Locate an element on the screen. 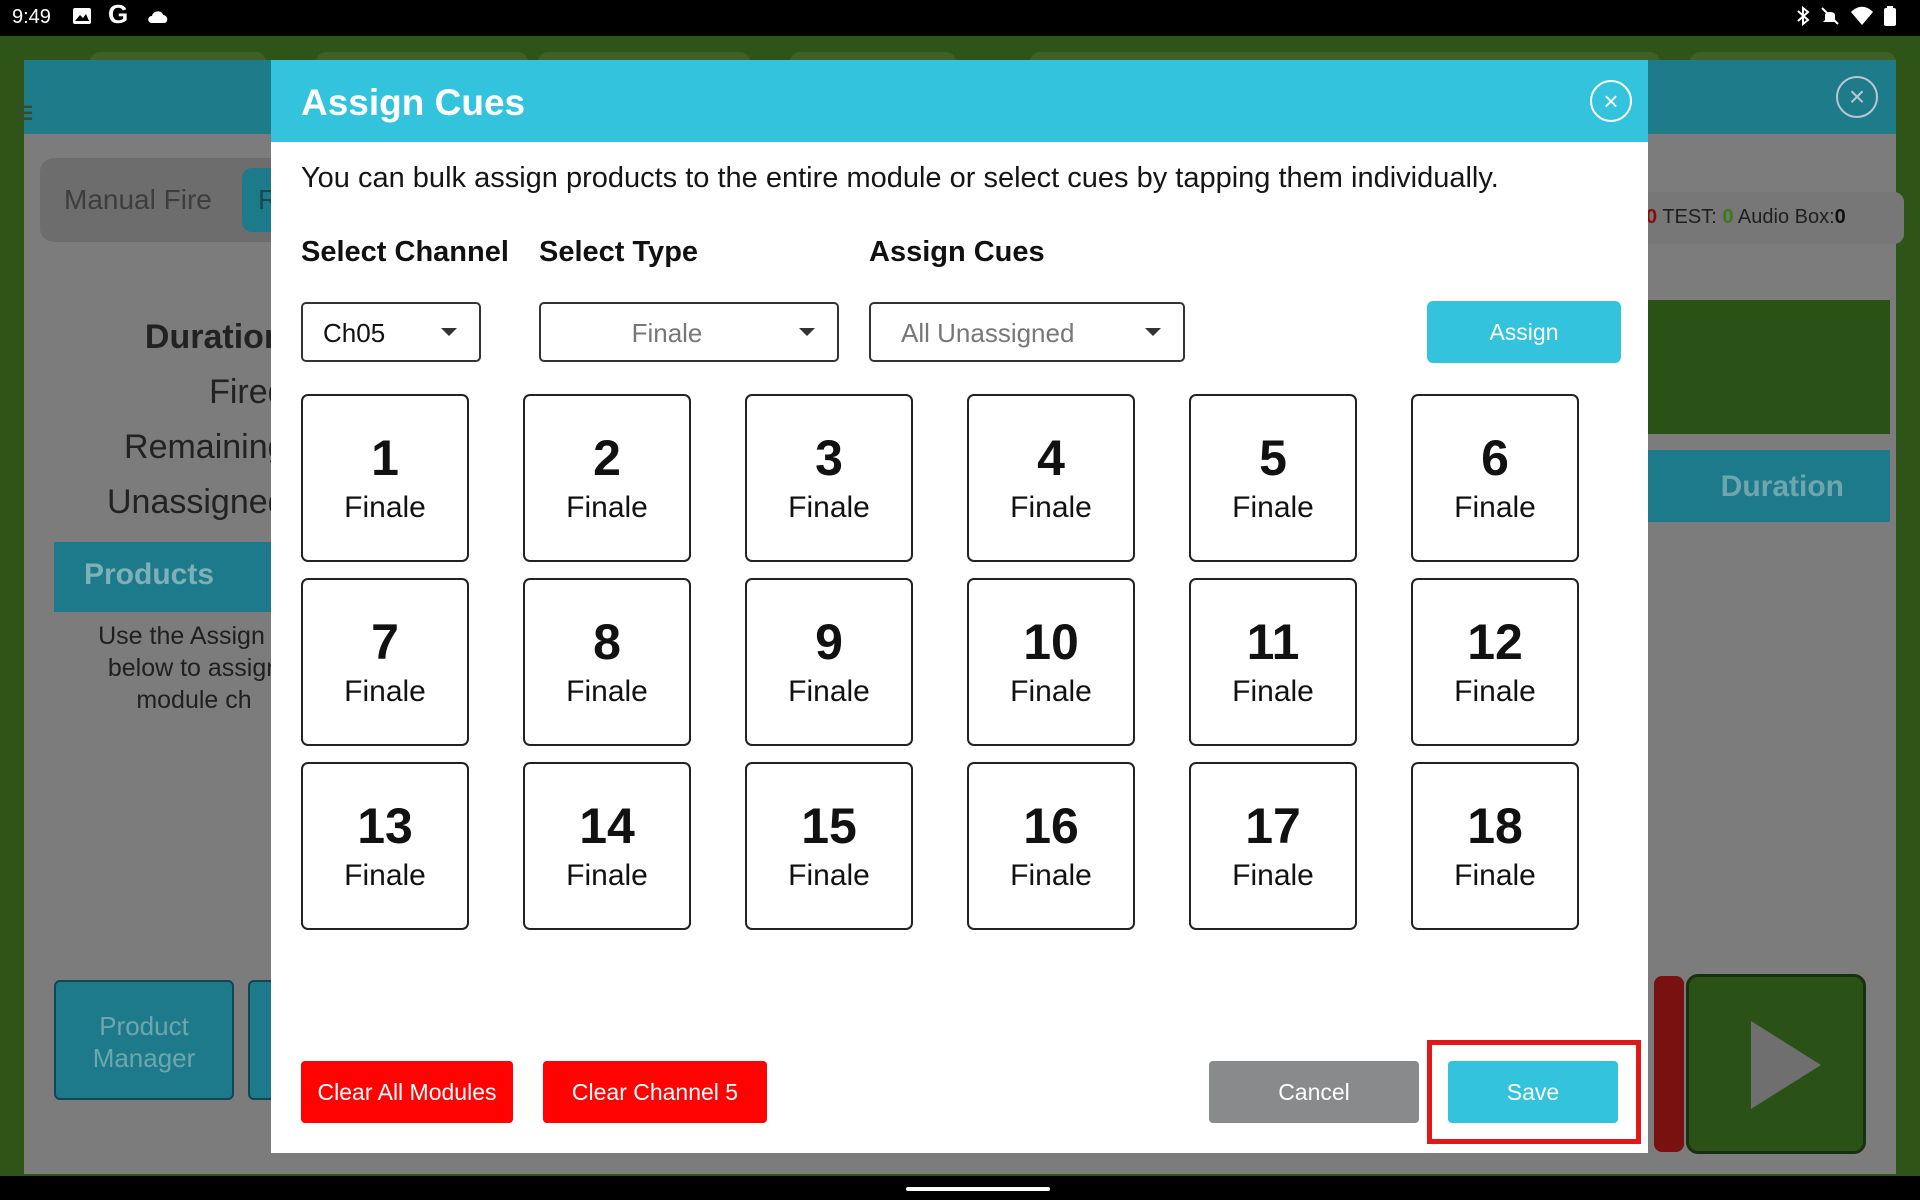 Image resolution: width=1920 pixels, height=1200 pixels. test-status-bar: 0 TEST: 0 Audio Box:0 is located at coordinates (1769, 218).